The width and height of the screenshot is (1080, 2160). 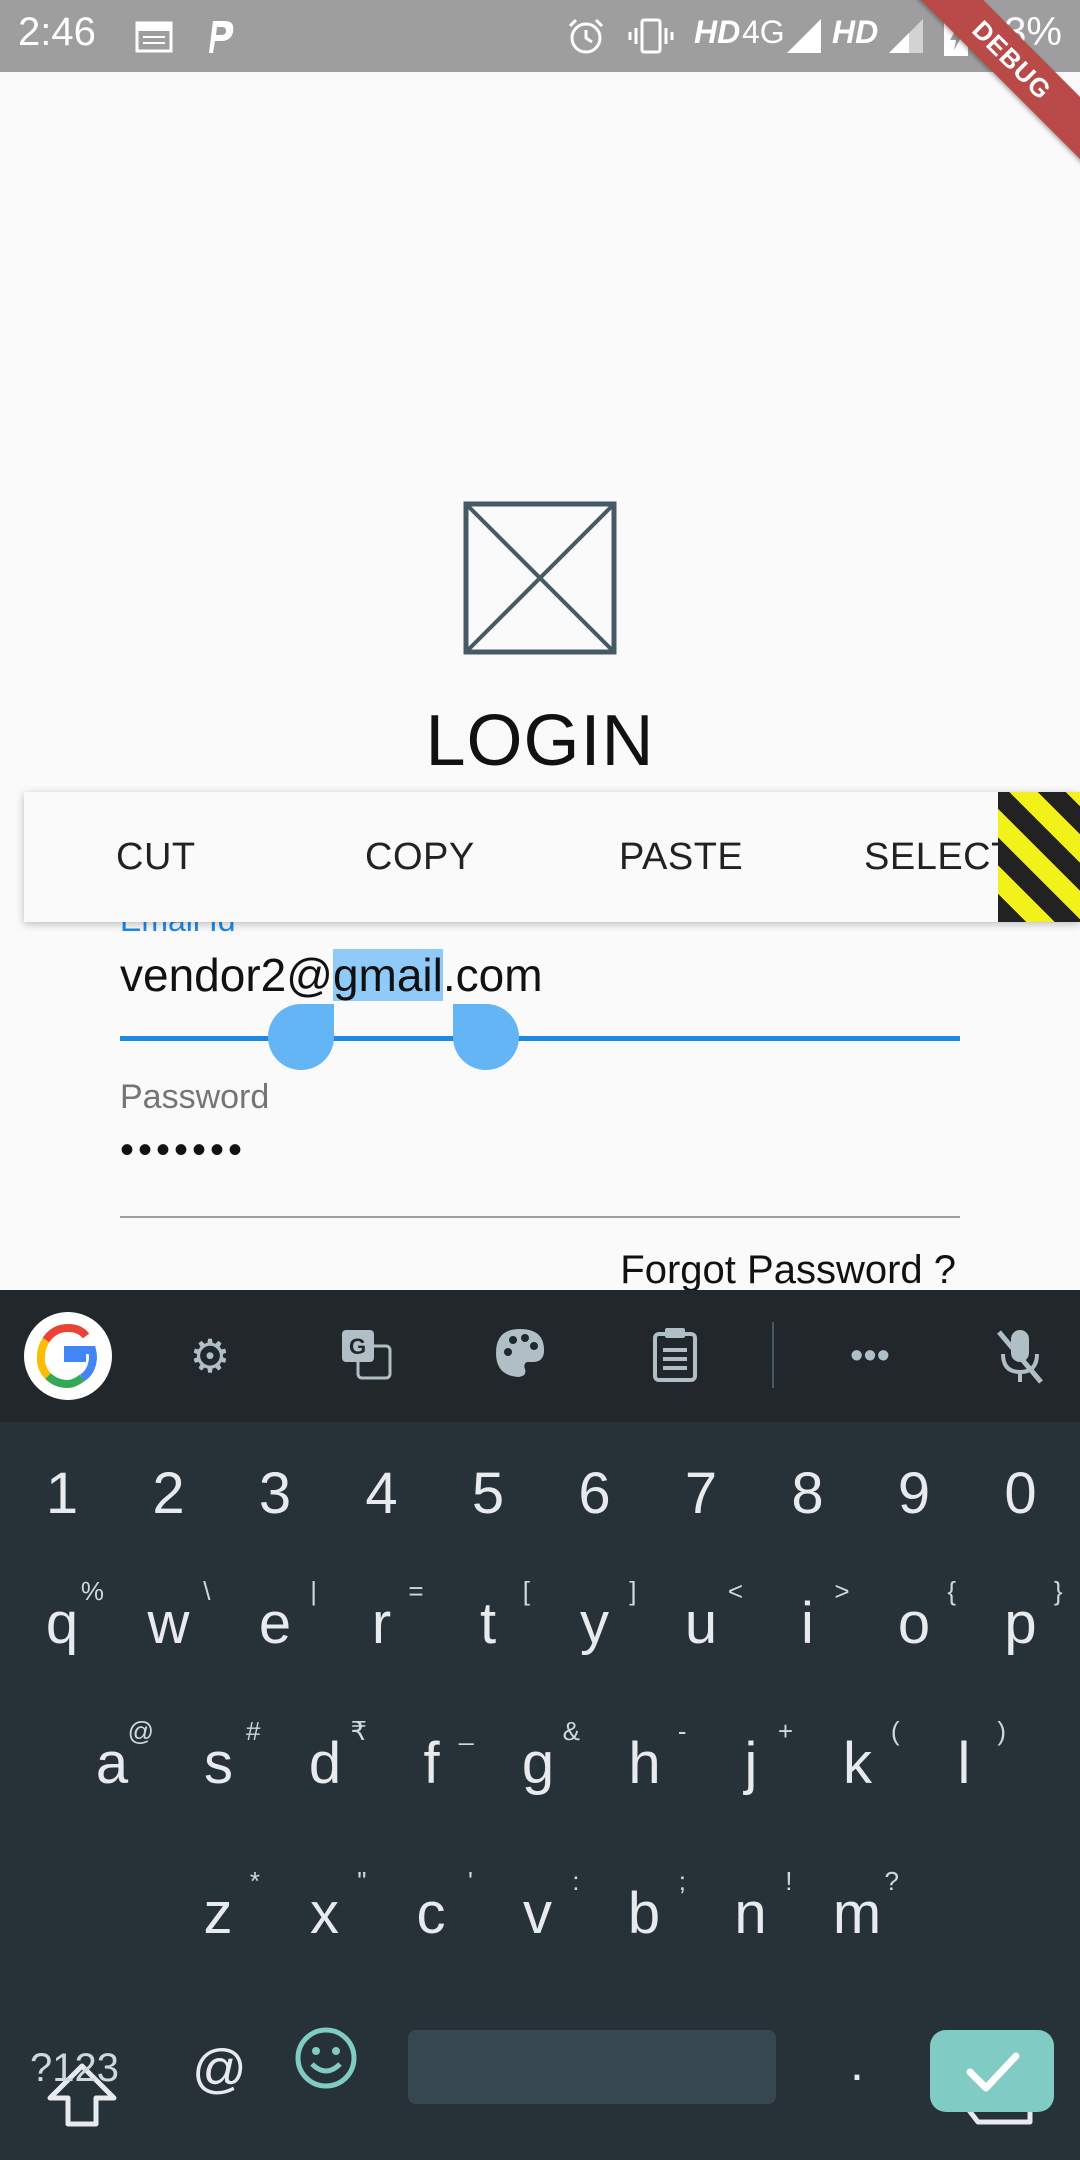 I want to click on number-key: 7, so click(x=701, y=1493).